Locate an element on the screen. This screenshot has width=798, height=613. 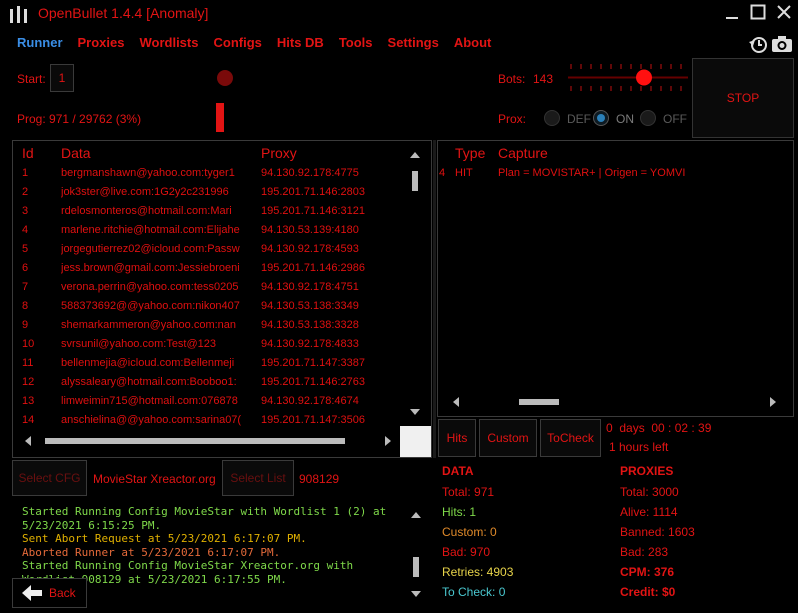
select-list-button: Select List is located at coordinates (258, 478).